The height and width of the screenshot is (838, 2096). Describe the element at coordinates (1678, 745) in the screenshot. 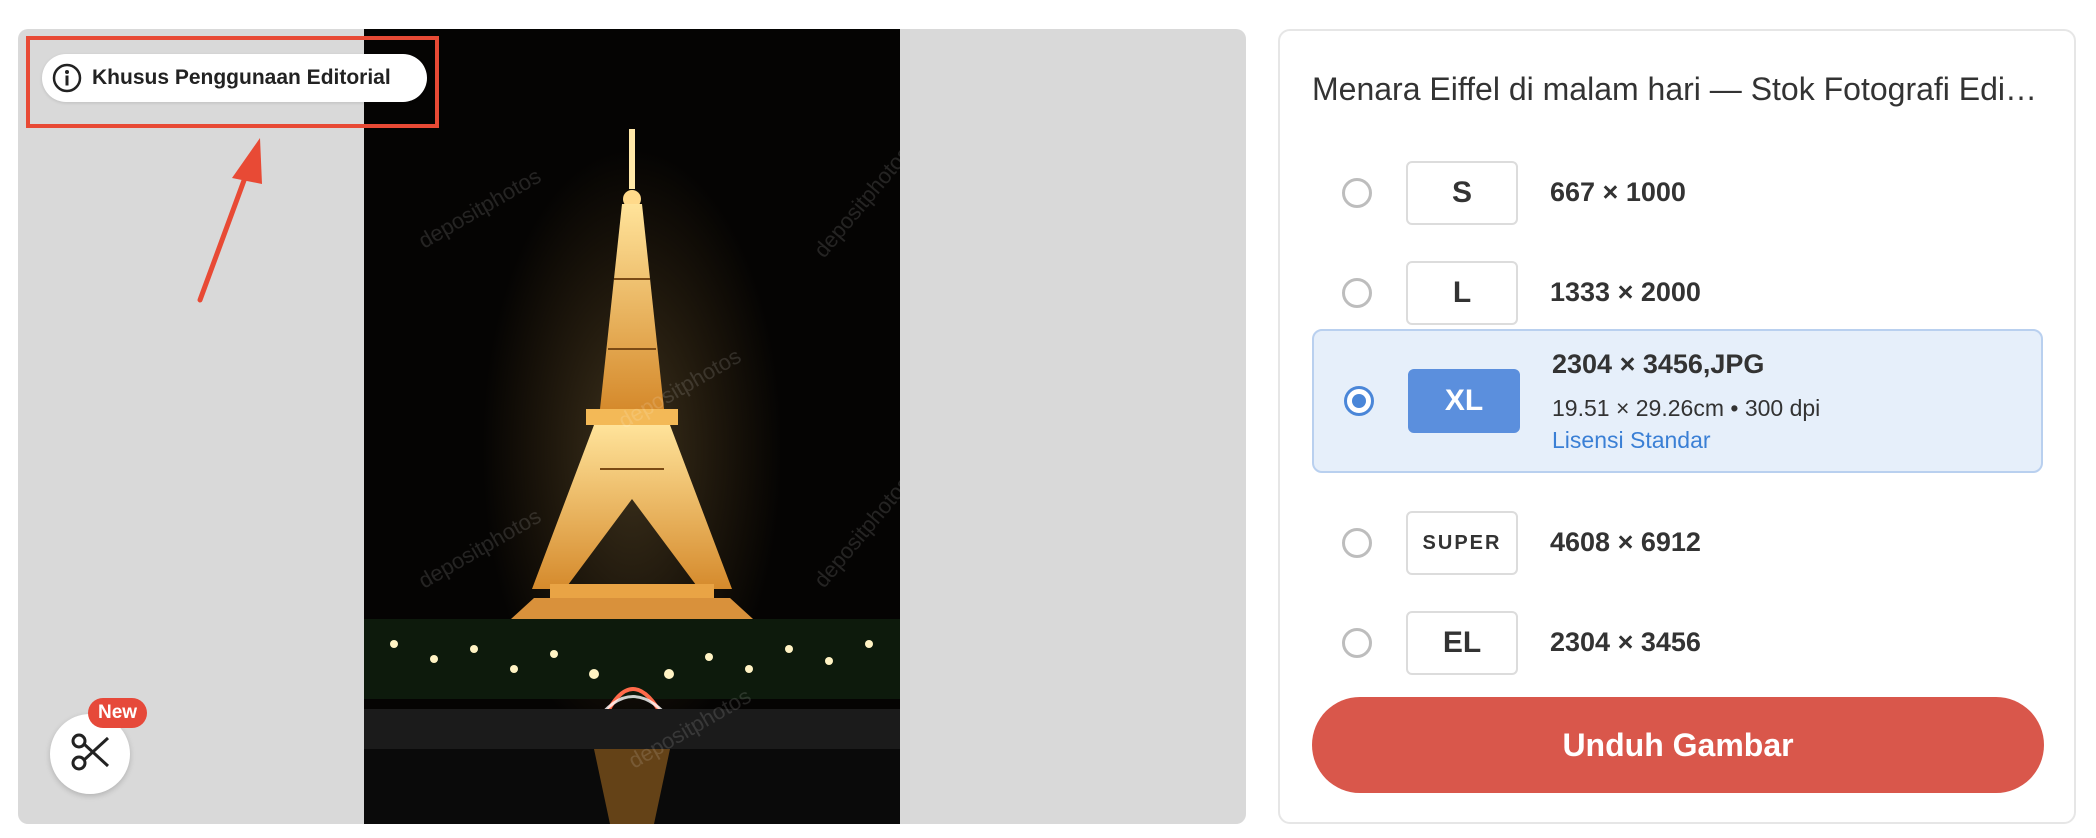

I see `download-button: Unduh Gambar` at that location.